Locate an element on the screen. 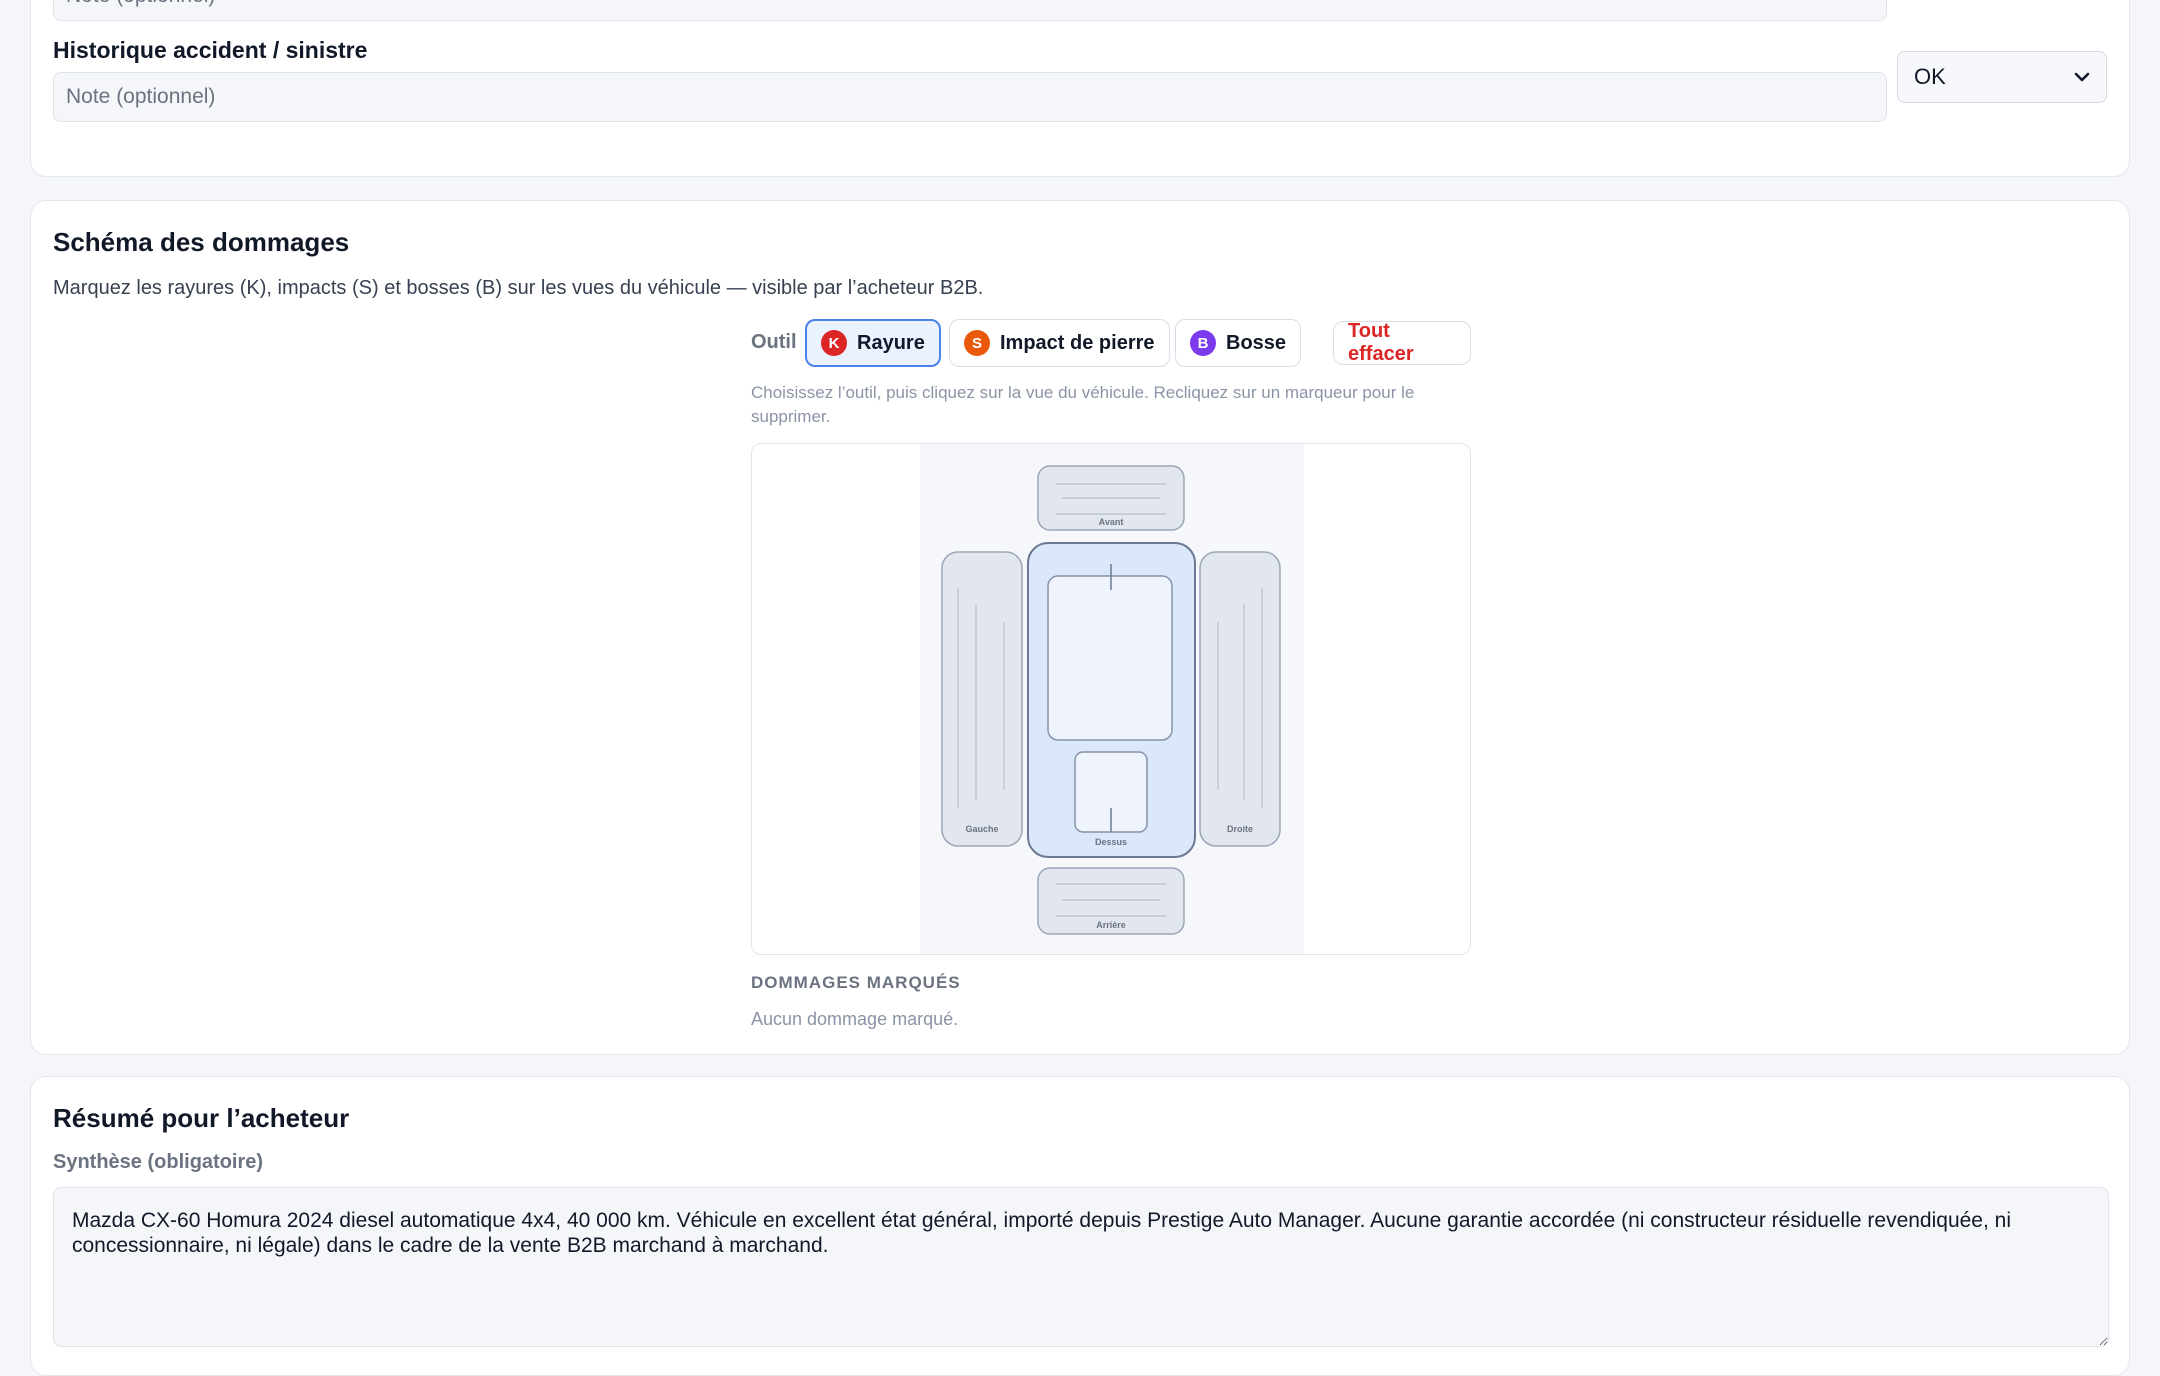 This screenshot has width=2160, height=1376. accident-status-value: OK is located at coordinates (1930, 76).